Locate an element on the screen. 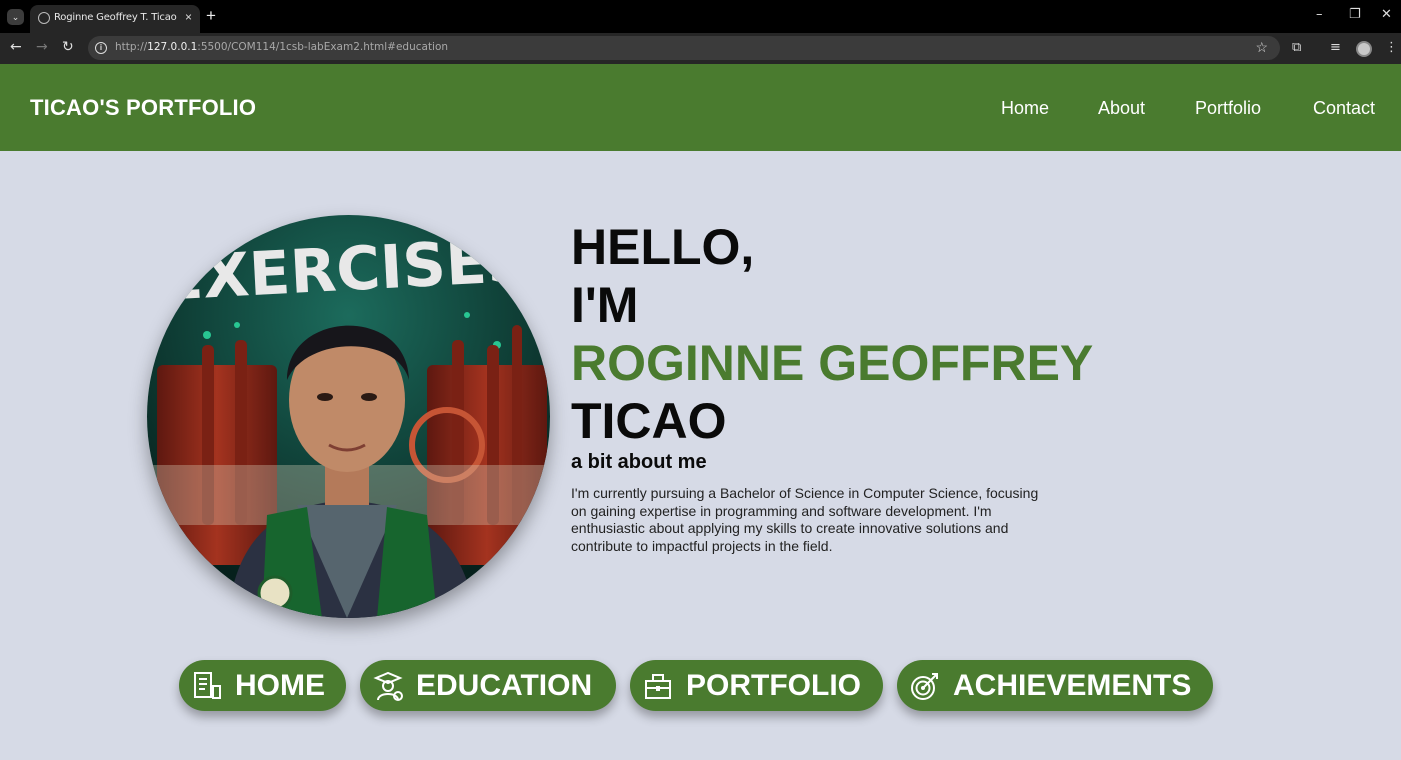 The image size is (1401, 760). hero-name-last: TICAO is located at coordinates (649, 421).